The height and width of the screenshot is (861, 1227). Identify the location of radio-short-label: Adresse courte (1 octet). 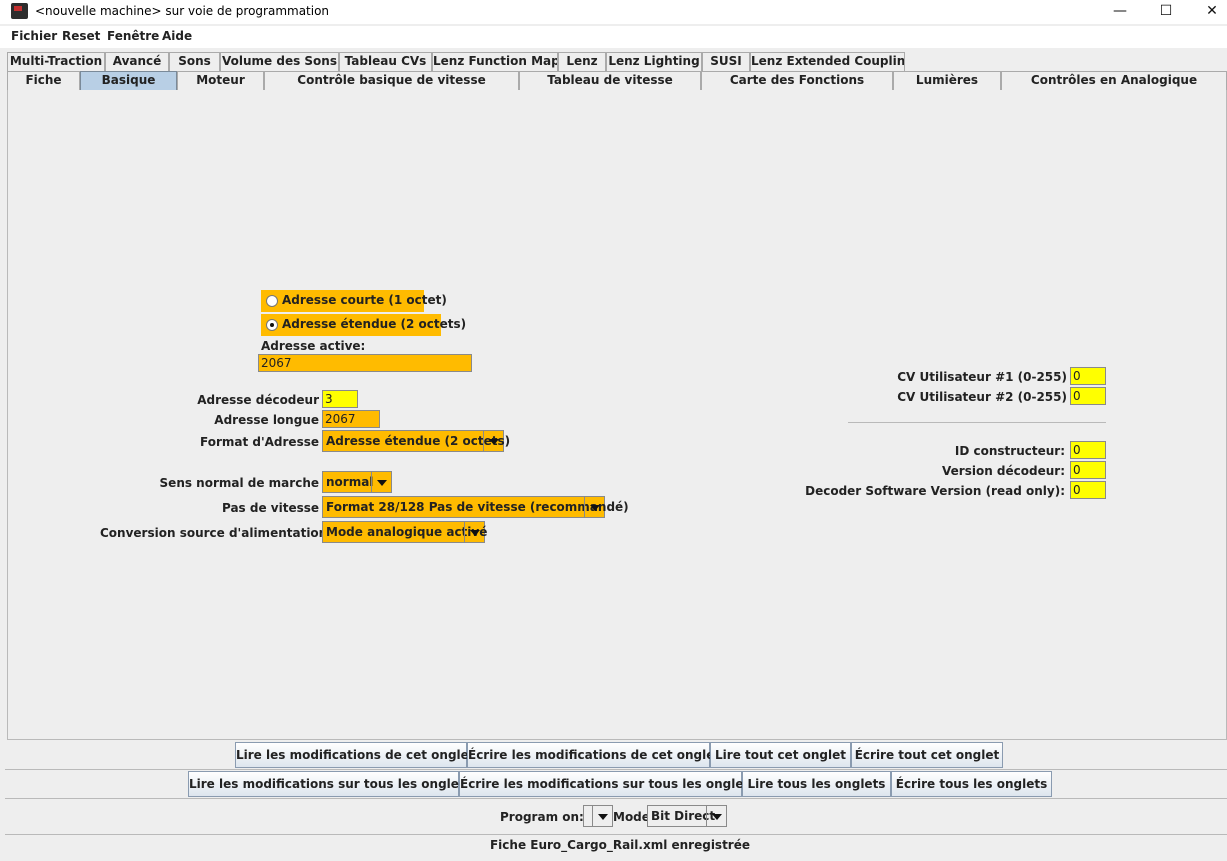
(364, 300).